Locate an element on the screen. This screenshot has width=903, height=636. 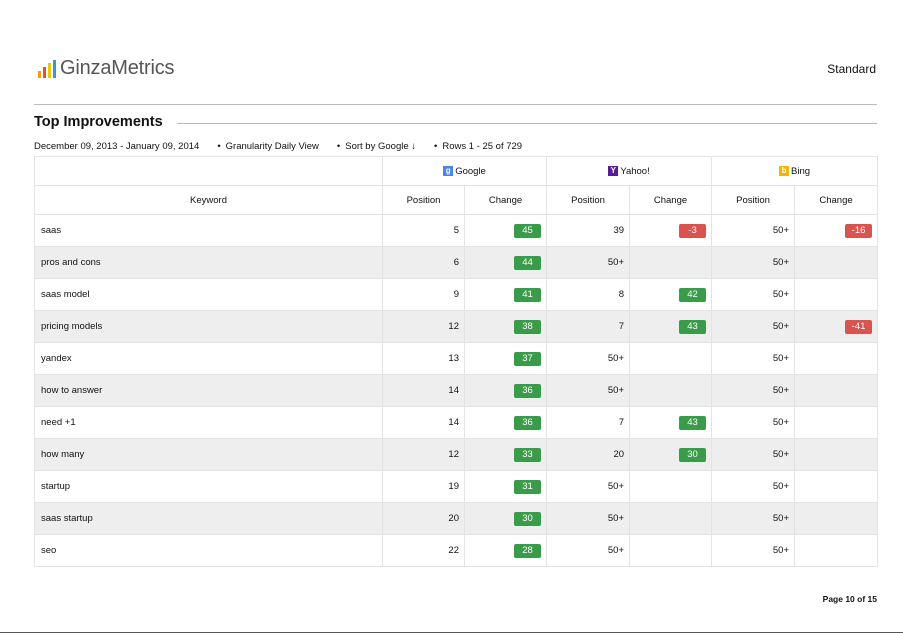
google-pos-cell: 9 is located at coordinates (423, 294).